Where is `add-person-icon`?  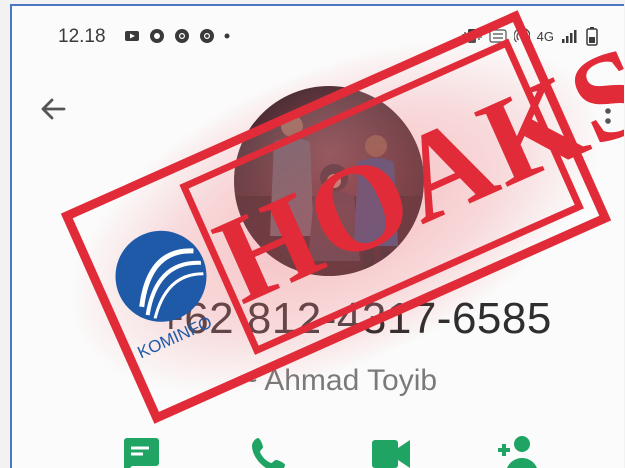
add-person-icon is located at coordinates (518, 451).